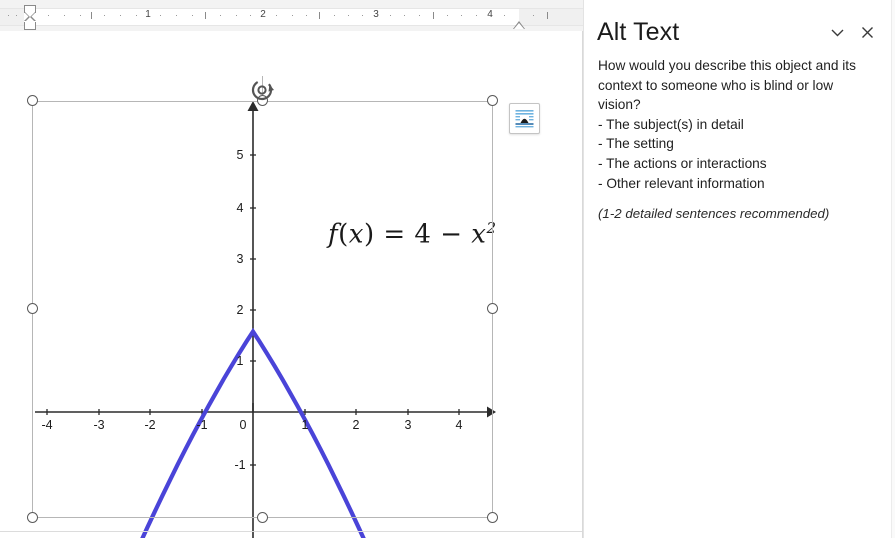  I want to click on rotate-handle, so click(263, 90).